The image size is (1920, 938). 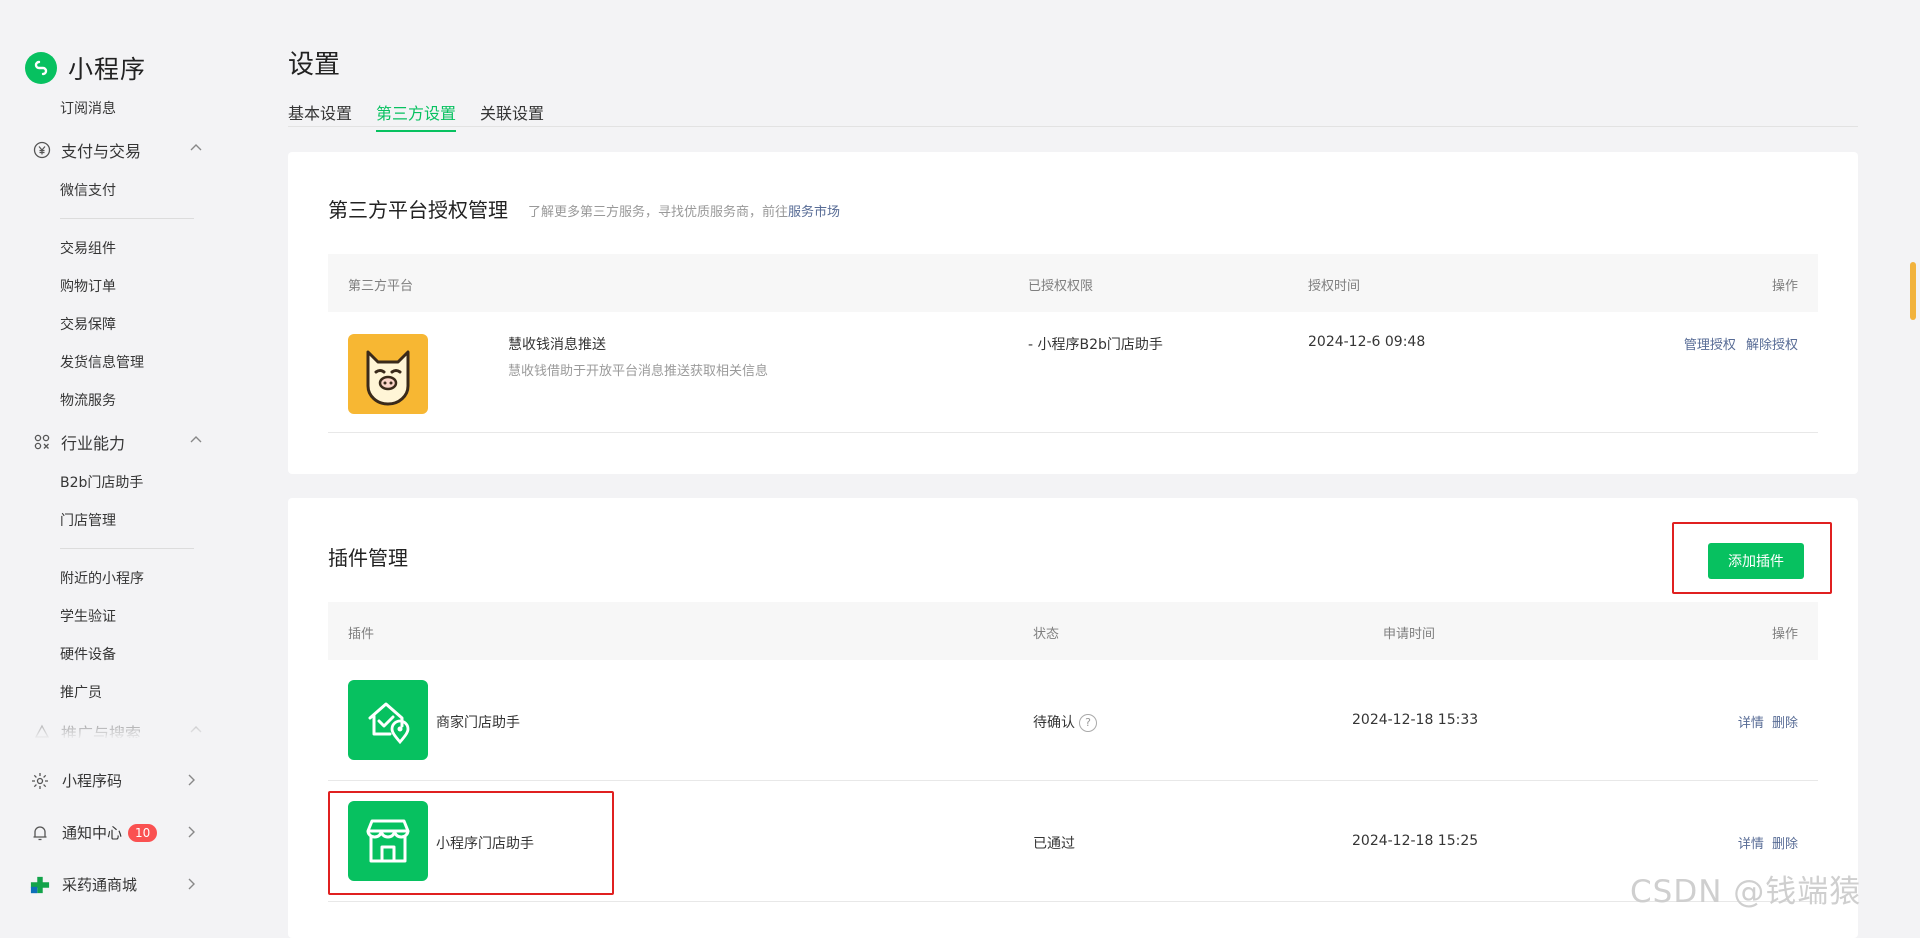 What do you see at coordinates (88, 400) in the screenshot?
I see `sidebar-item-logistics: 物流服务` at bounding box center [88, 400].